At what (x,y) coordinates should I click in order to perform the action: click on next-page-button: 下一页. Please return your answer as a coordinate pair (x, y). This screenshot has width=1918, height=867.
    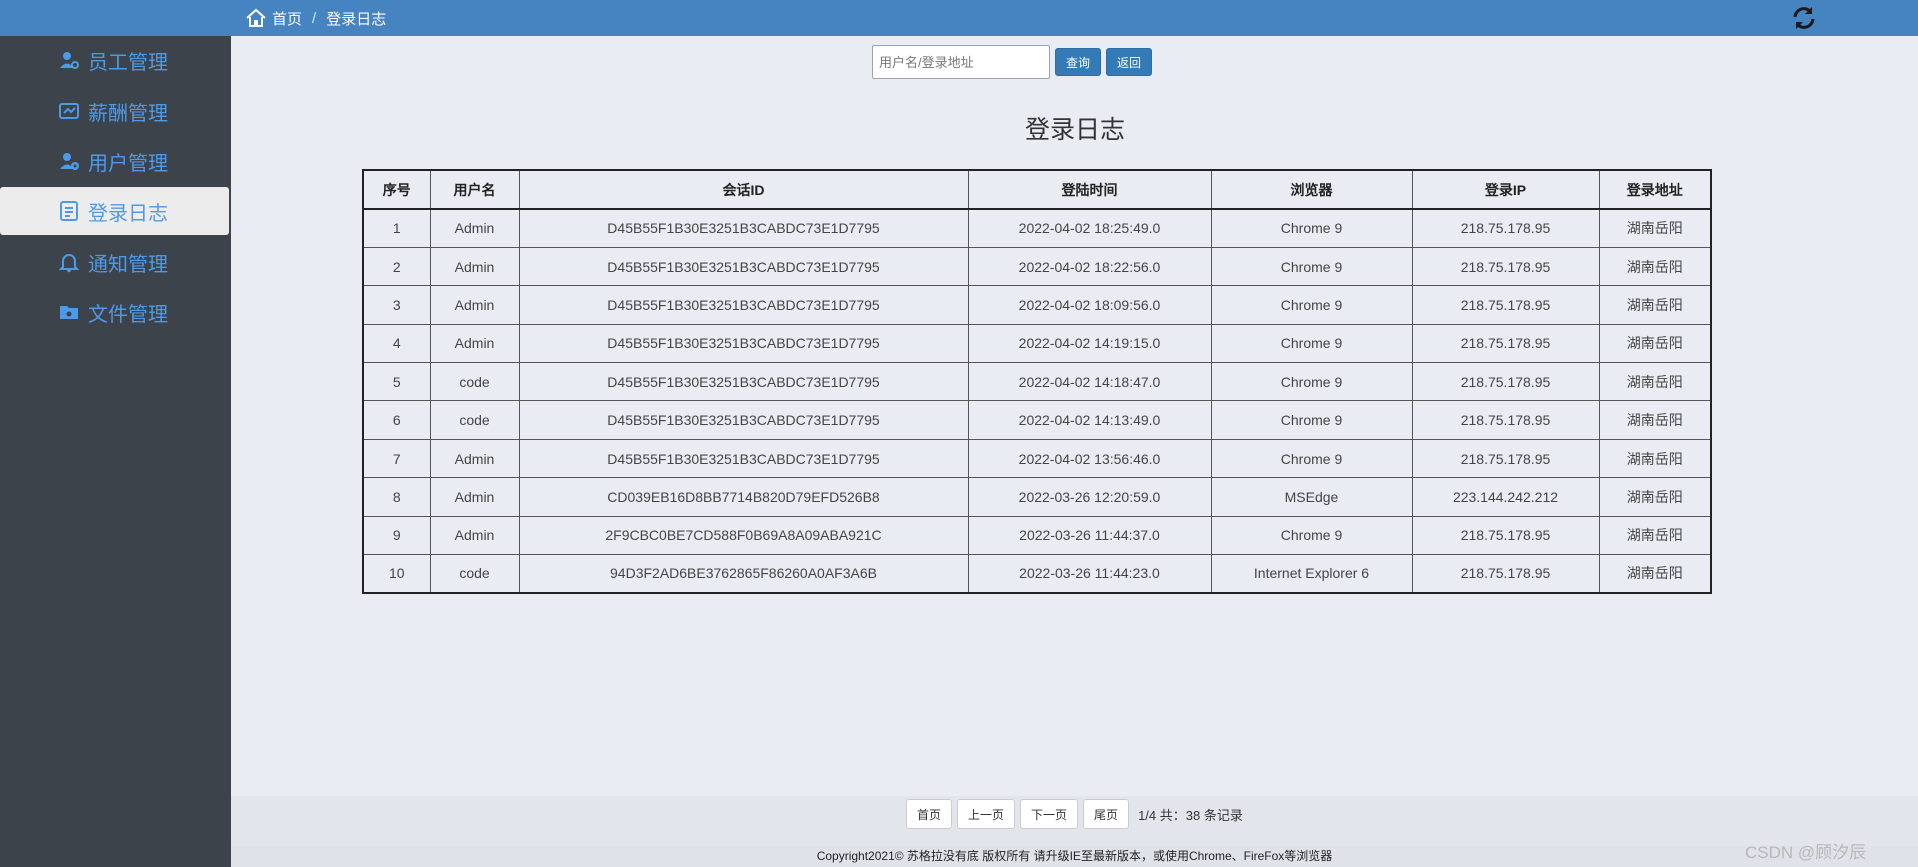
    Looking at the image, I should click on (1049, 814).